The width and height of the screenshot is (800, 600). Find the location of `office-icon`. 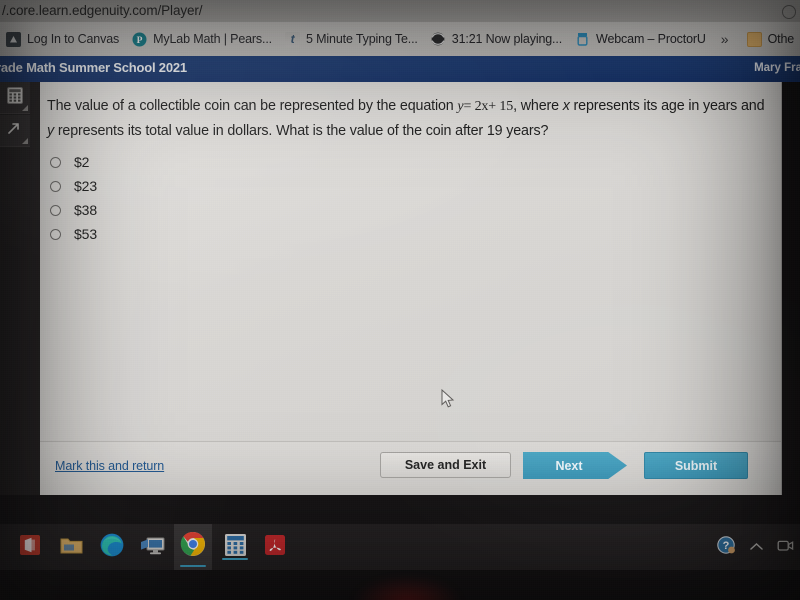

office-icon is located at coordinates (30, 547).